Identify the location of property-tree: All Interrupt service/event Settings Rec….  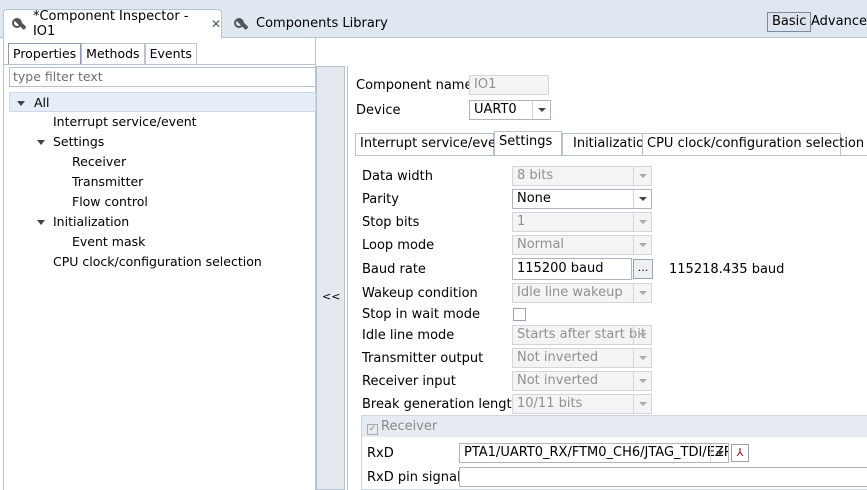
(162, 182).